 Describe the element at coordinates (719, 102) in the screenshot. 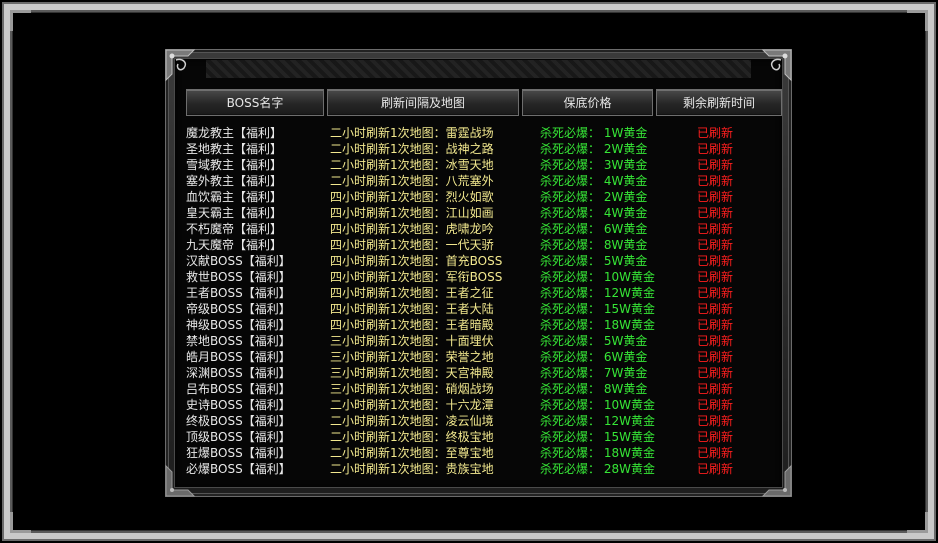

I see `header-remaining-time: 剩余刷新时间` at that location.